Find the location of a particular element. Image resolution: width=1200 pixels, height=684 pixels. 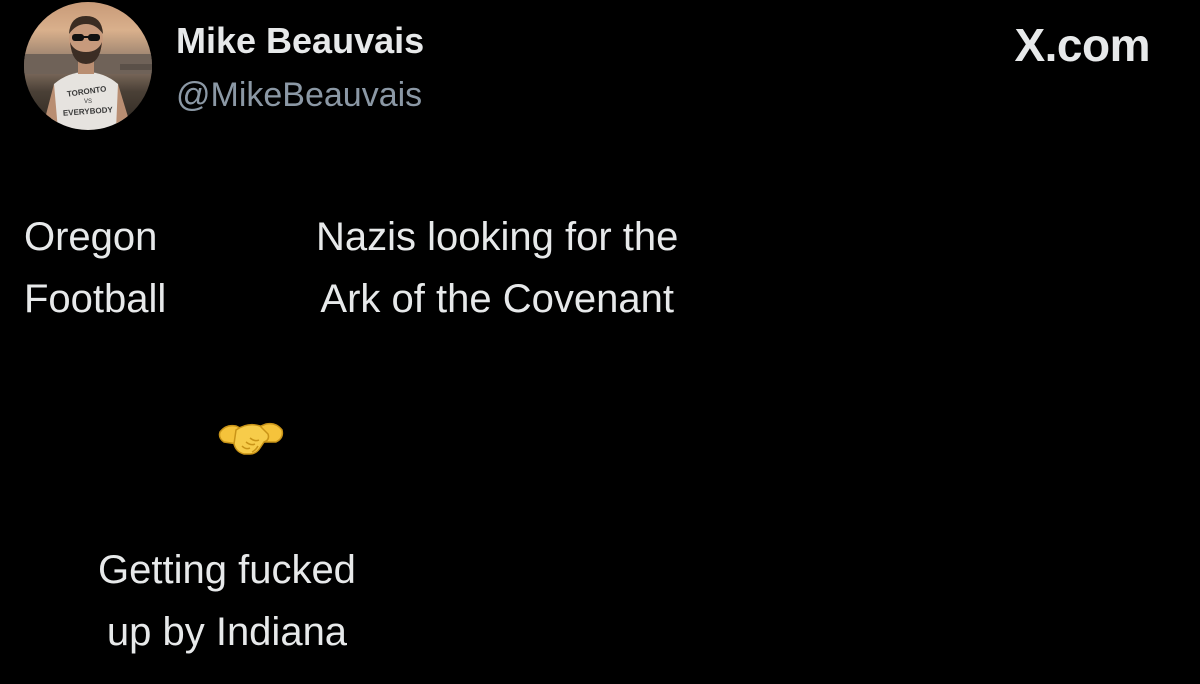

author-handle: @MikeBeauvais is located at coordinates (299, 95).